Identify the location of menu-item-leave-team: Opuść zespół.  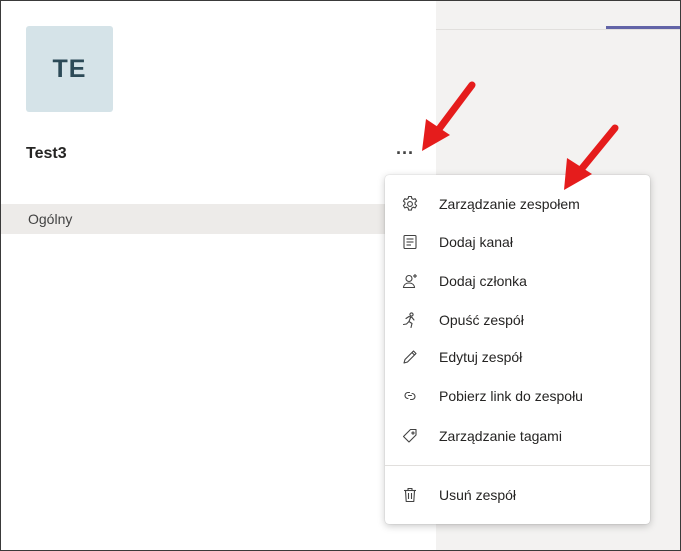
(517, 320).